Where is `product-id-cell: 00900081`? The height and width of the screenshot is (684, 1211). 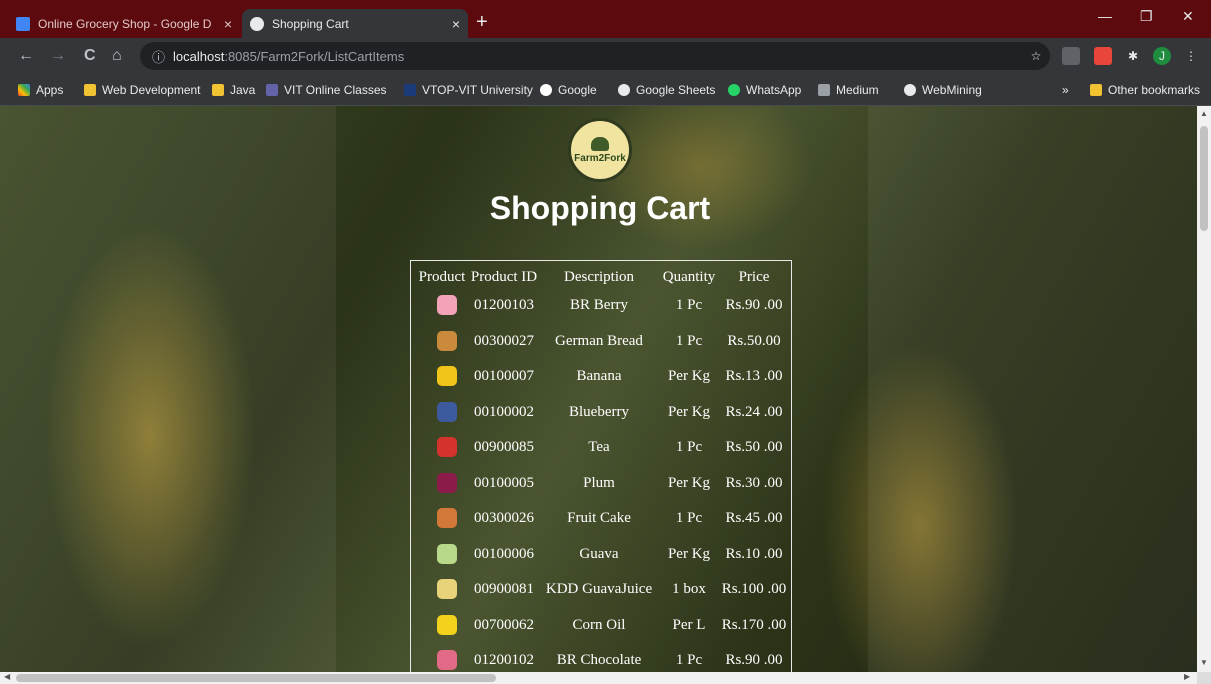 product-id-cell: 00900081 is located at coordinates (504, 589).